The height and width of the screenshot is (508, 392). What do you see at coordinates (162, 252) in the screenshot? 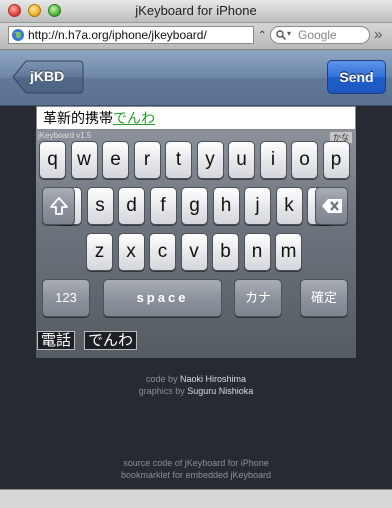
I see `key-c: c` at bounding box center [162, 252].